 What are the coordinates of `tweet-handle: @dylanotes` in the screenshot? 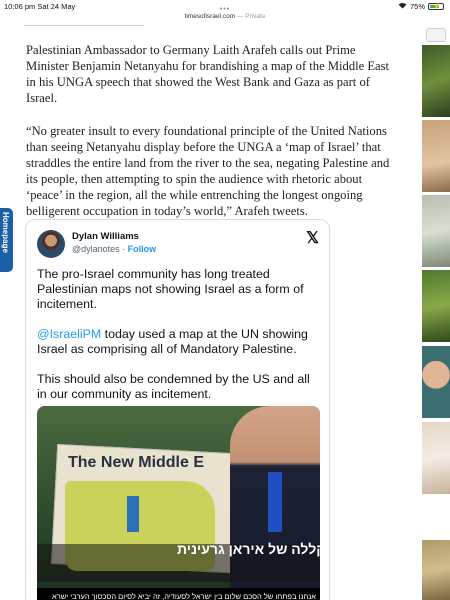 It's located at (96, 249).